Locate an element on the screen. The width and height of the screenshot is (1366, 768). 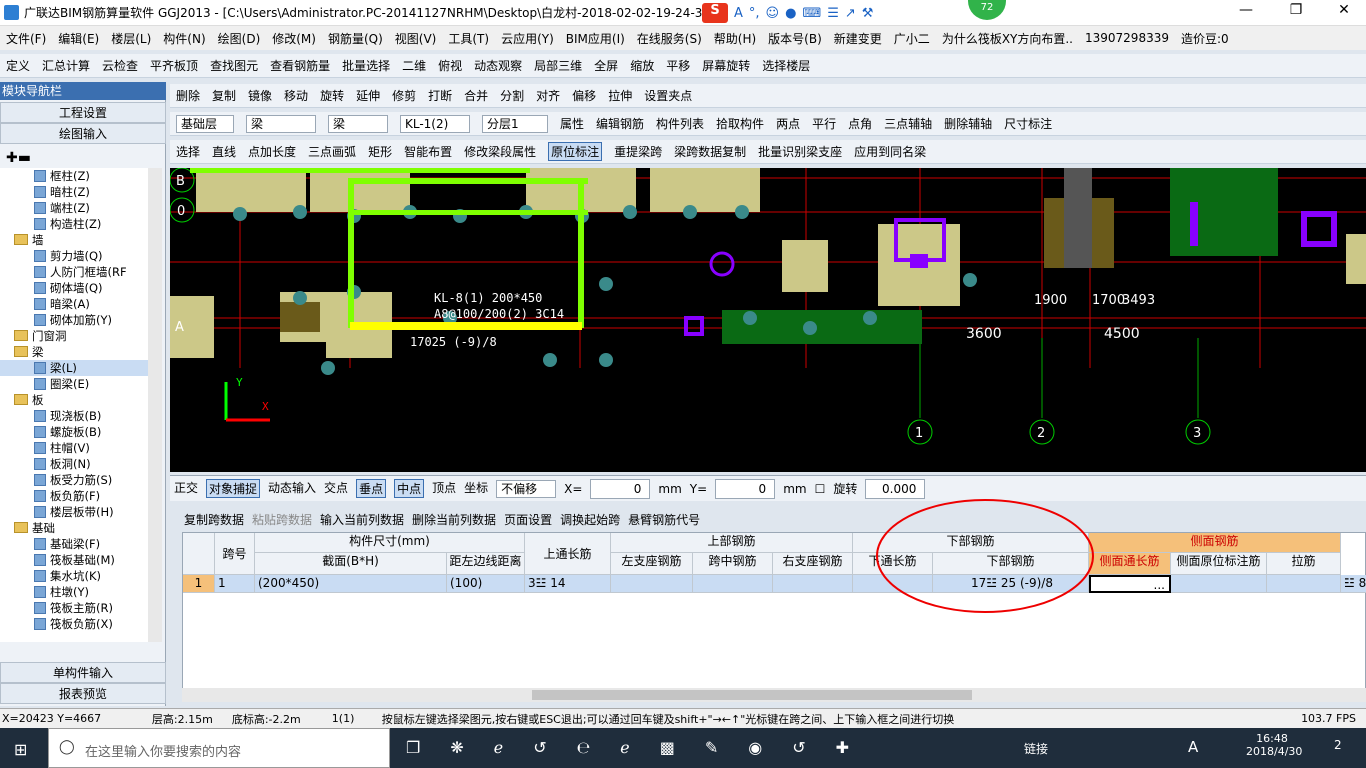
toolbar-button: 查看钢筋量 is located at coordinates (300, 65).